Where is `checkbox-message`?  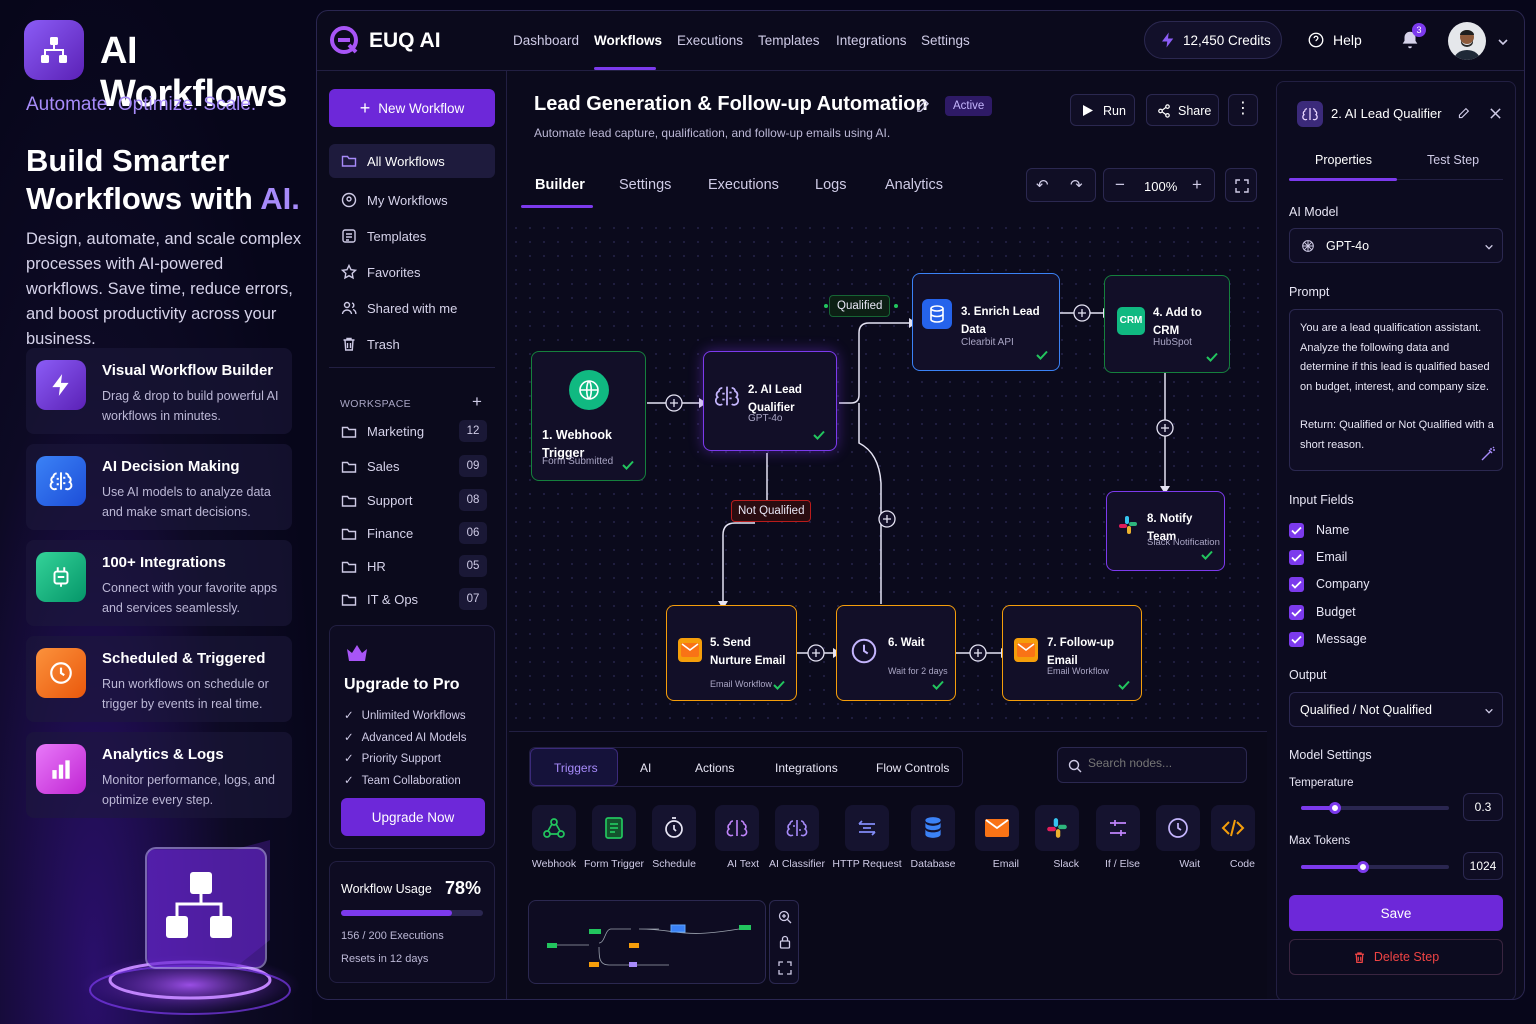
checkbox-message is located at coordinates (1296, 639).